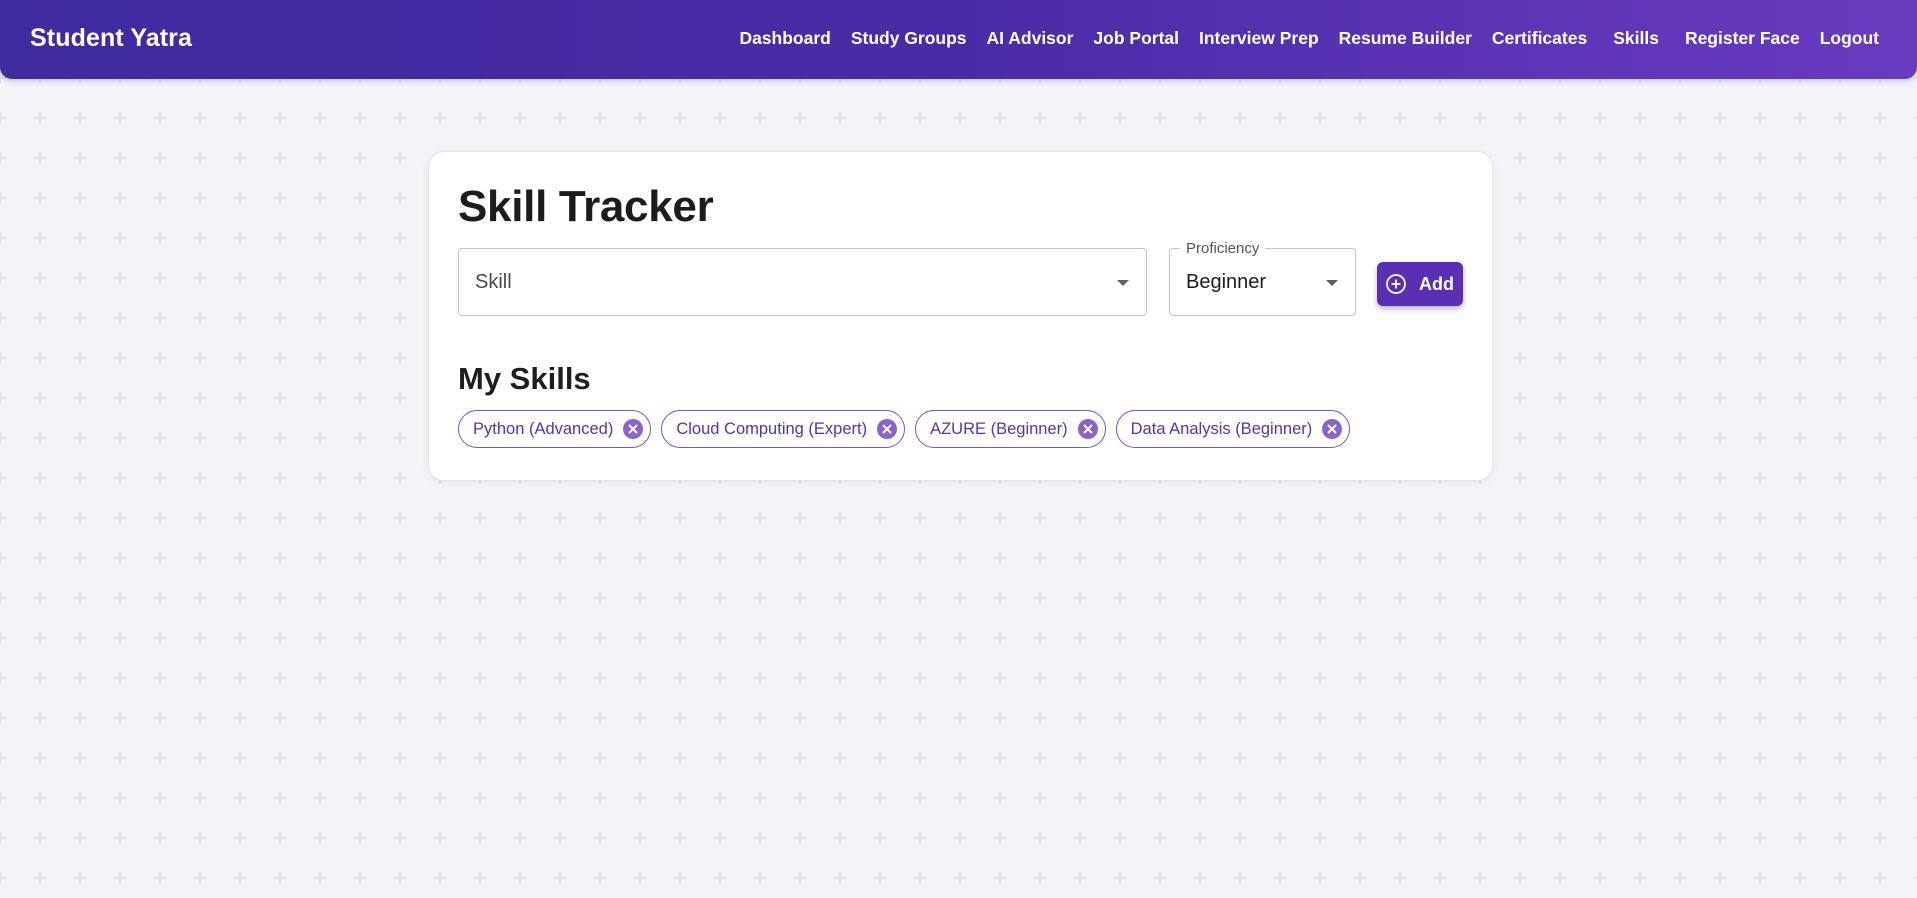  I want to click on skill-chip: AZURE (Beginner), so click(1010, 429).